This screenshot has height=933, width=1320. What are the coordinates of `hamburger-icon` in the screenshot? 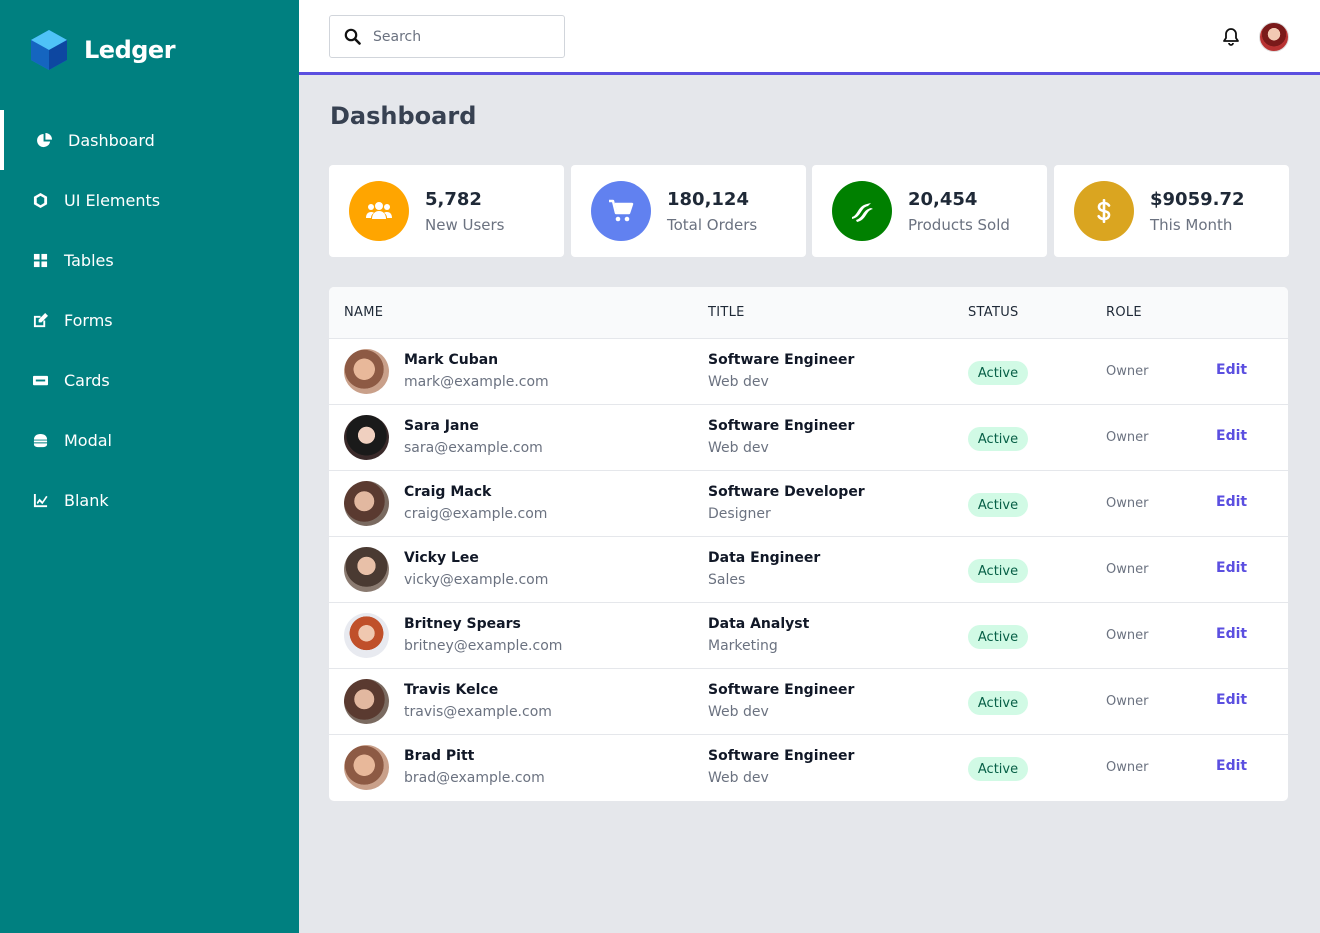 It's located at (40, 440).